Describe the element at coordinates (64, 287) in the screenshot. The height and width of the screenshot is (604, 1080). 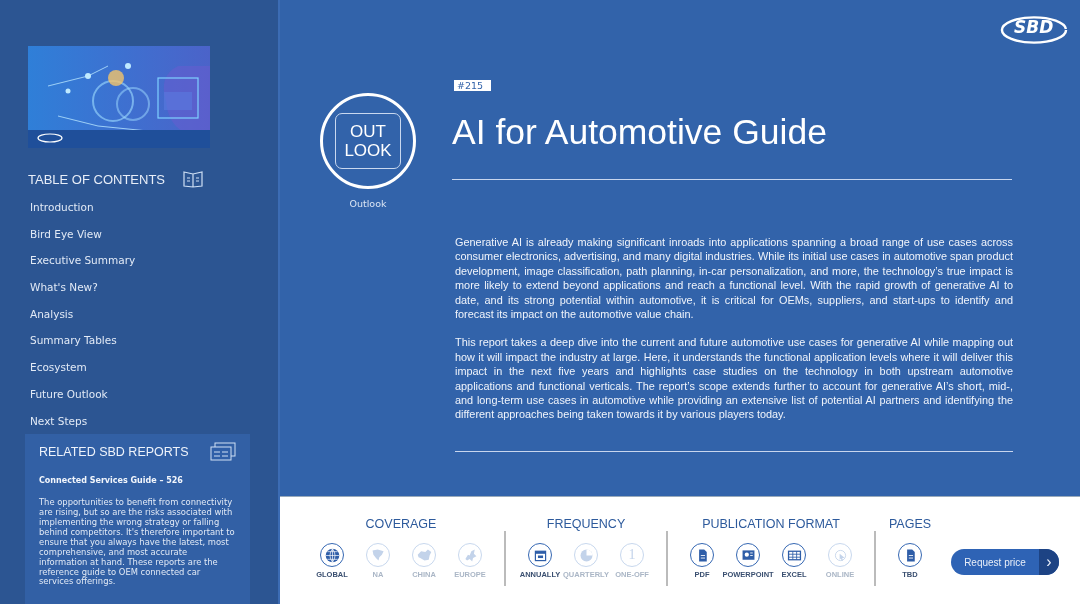
I see `toc-item: What's New?` at that location.